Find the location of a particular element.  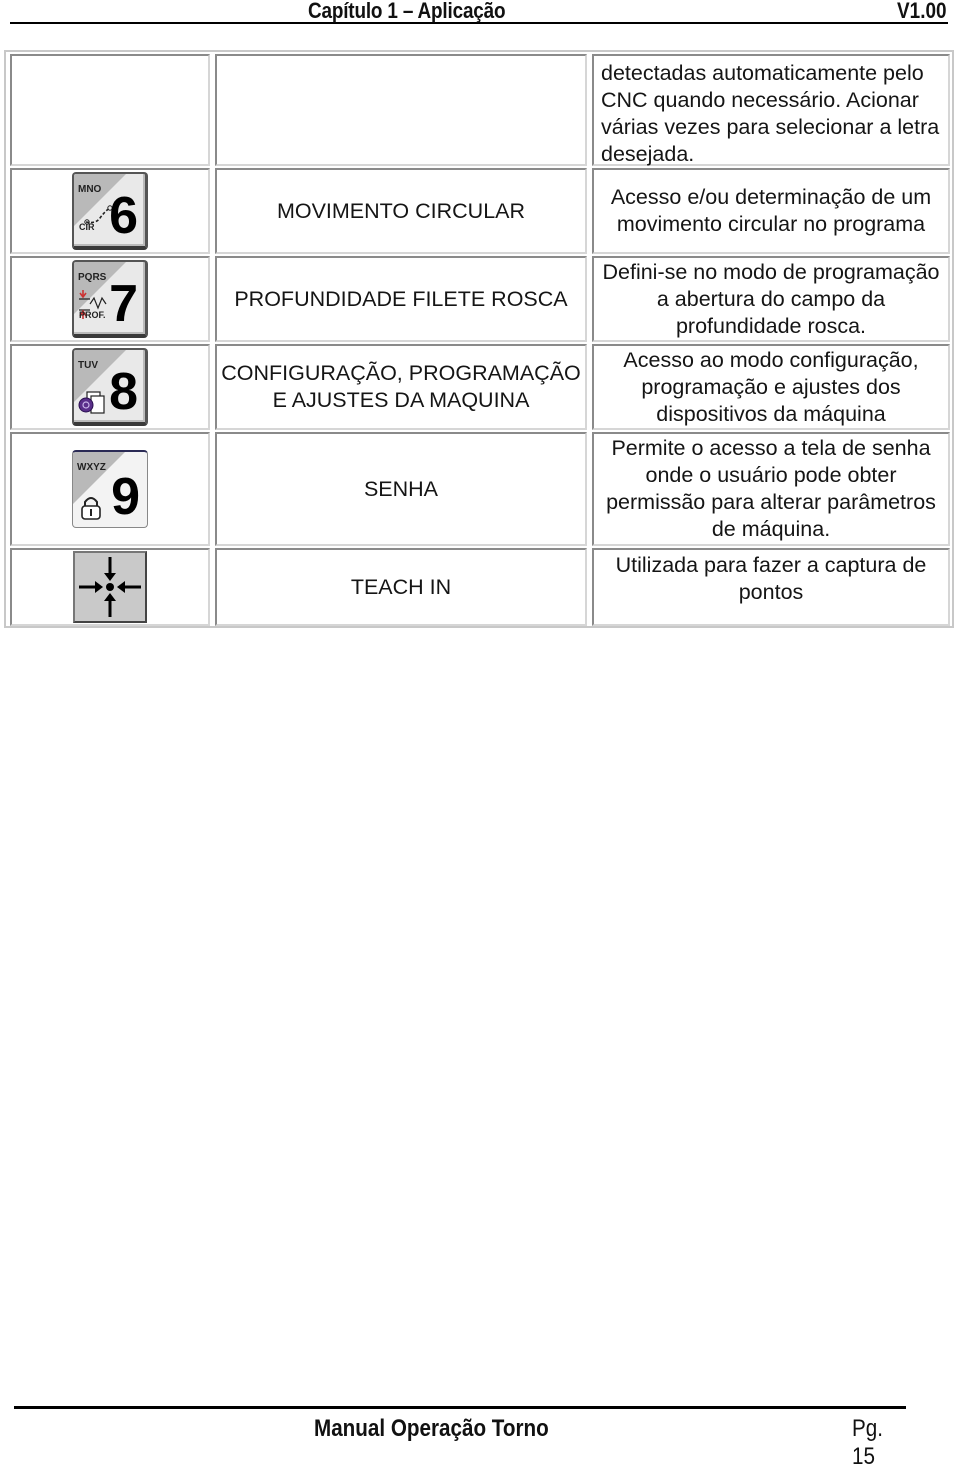

page-footer: Manual Operação Torno Pg. 15 is located at coordinates (460, 1438).